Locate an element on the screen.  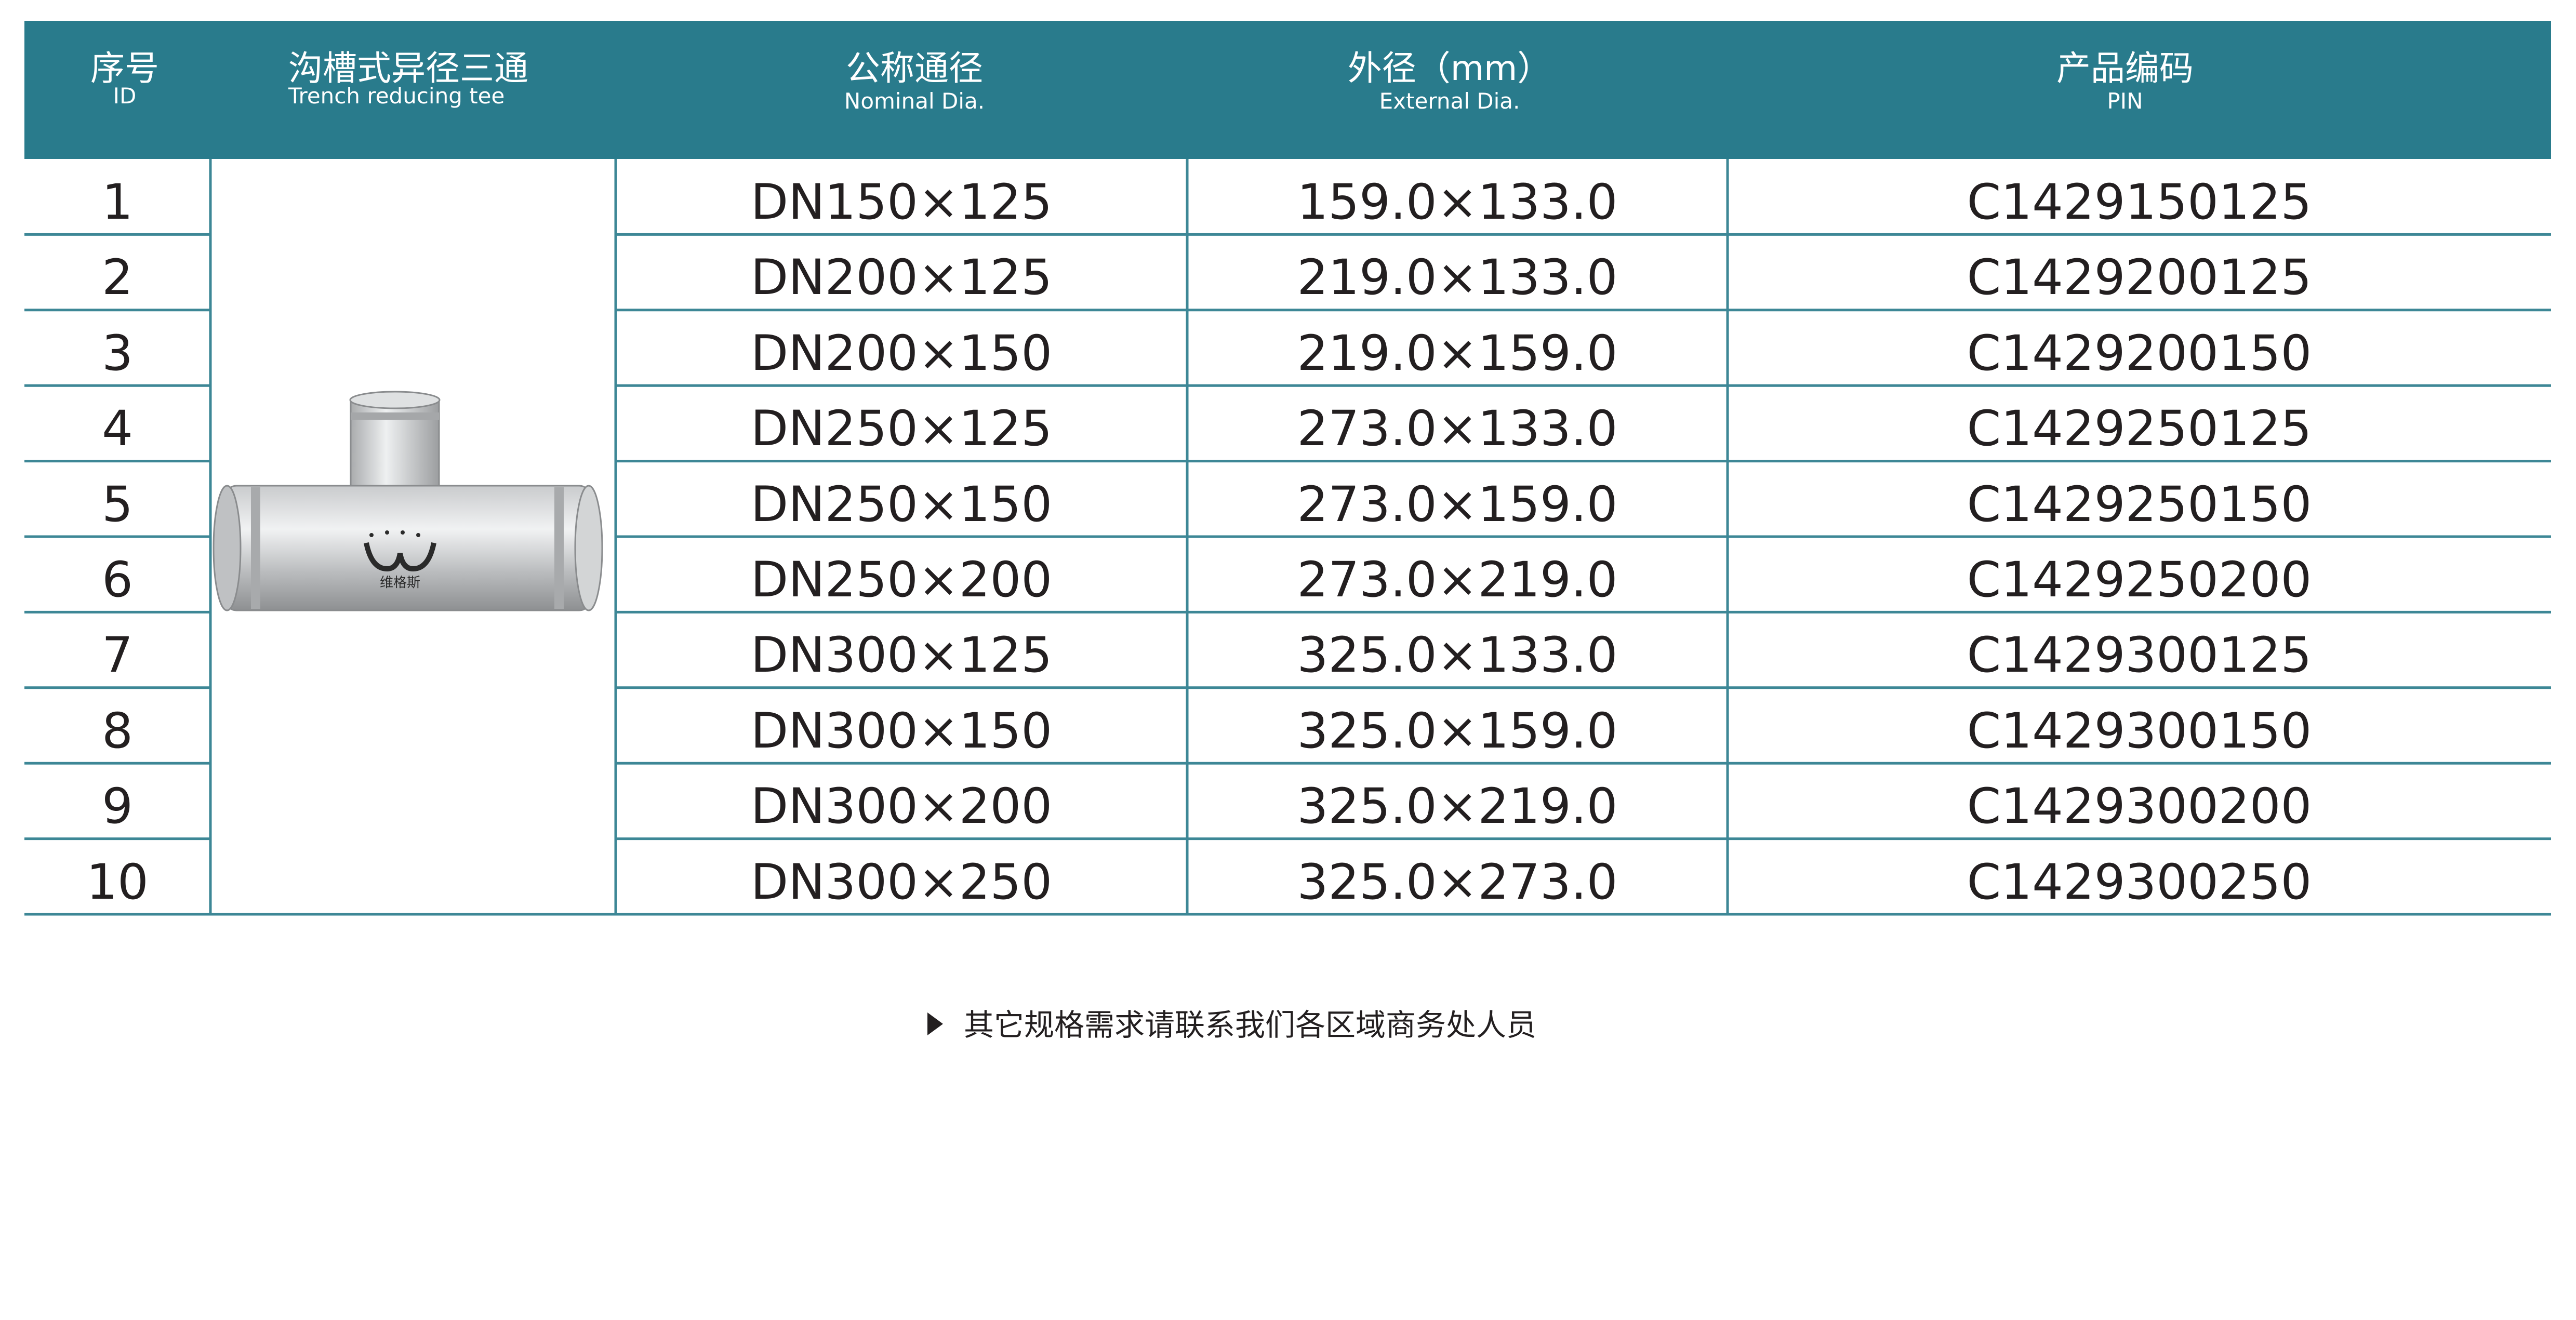
cell-external: 219.0×159.0 is located at coordinates (1457, 353).